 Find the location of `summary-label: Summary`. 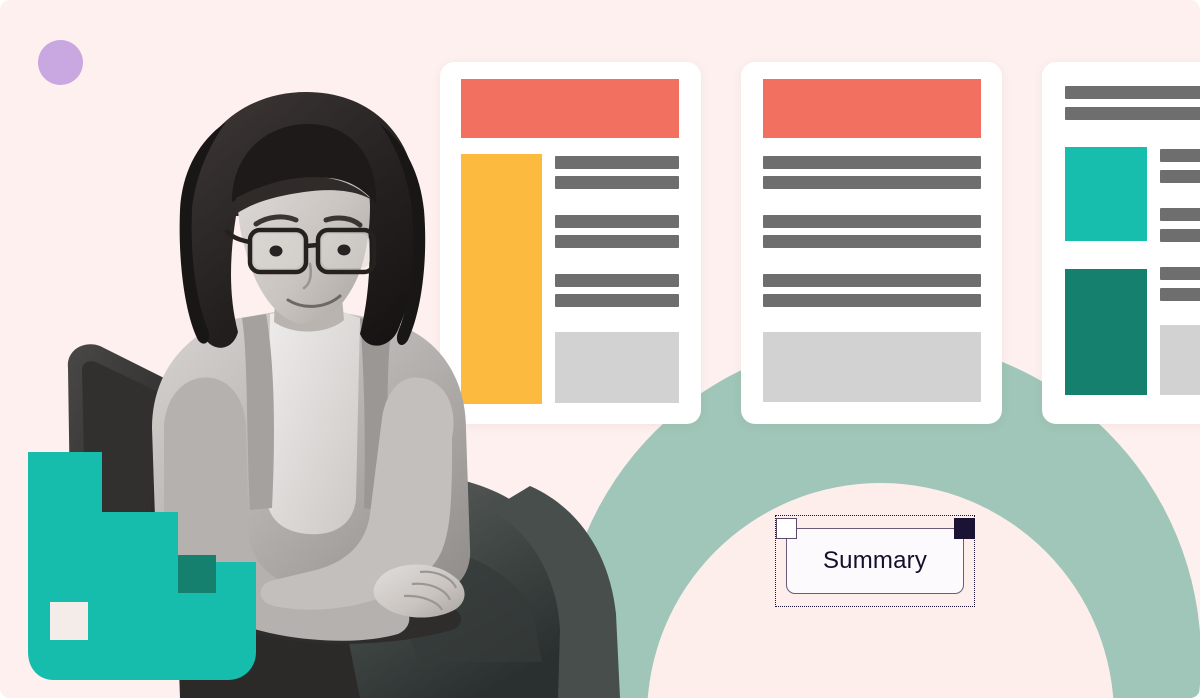

summary-label: Summary is located at coordinates (875, 560).